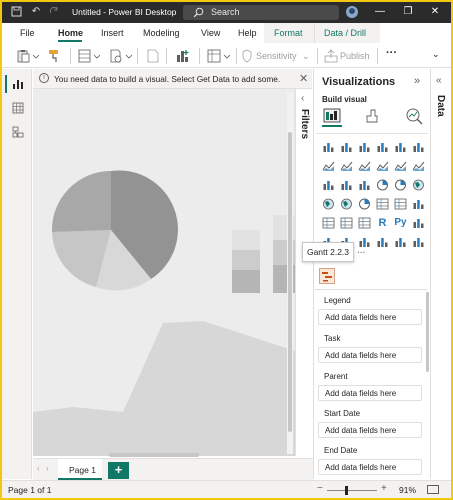 This screenshot has width=453, height=500. What do you see at coordinates (121, 56) in the screenshot?
I see `data-source-icon` at bounding box center [121, 56].